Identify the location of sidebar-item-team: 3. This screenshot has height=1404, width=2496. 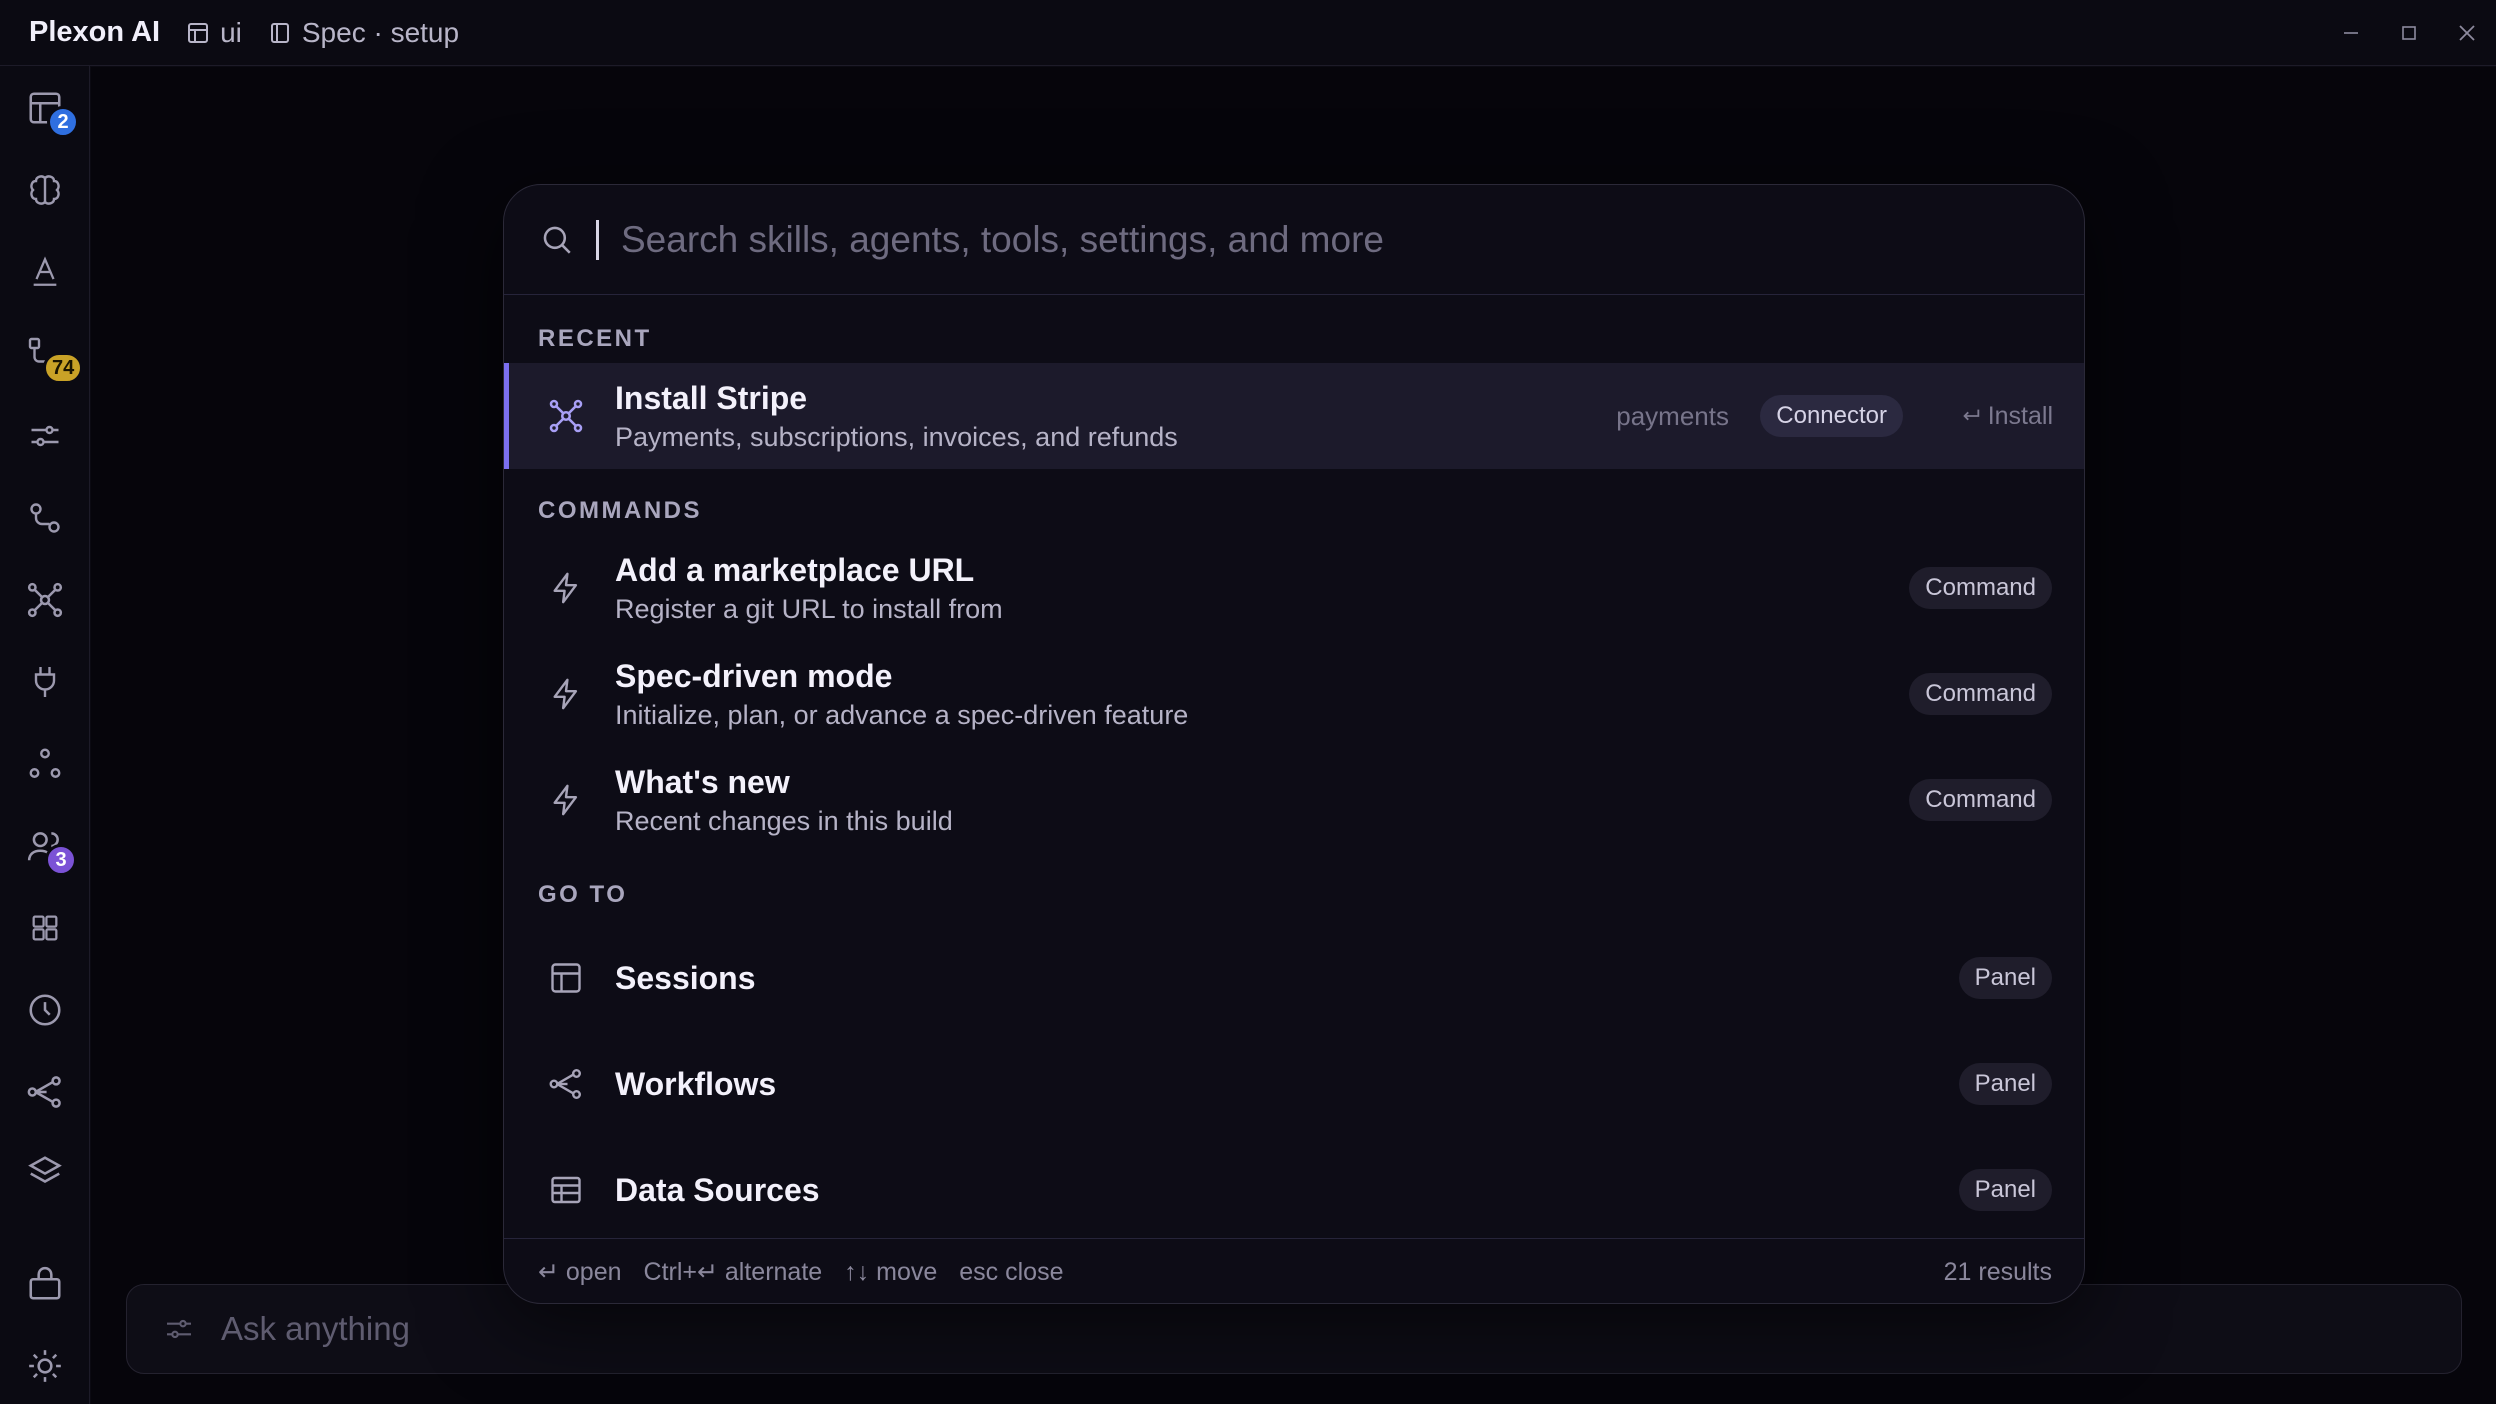
(49, 849).